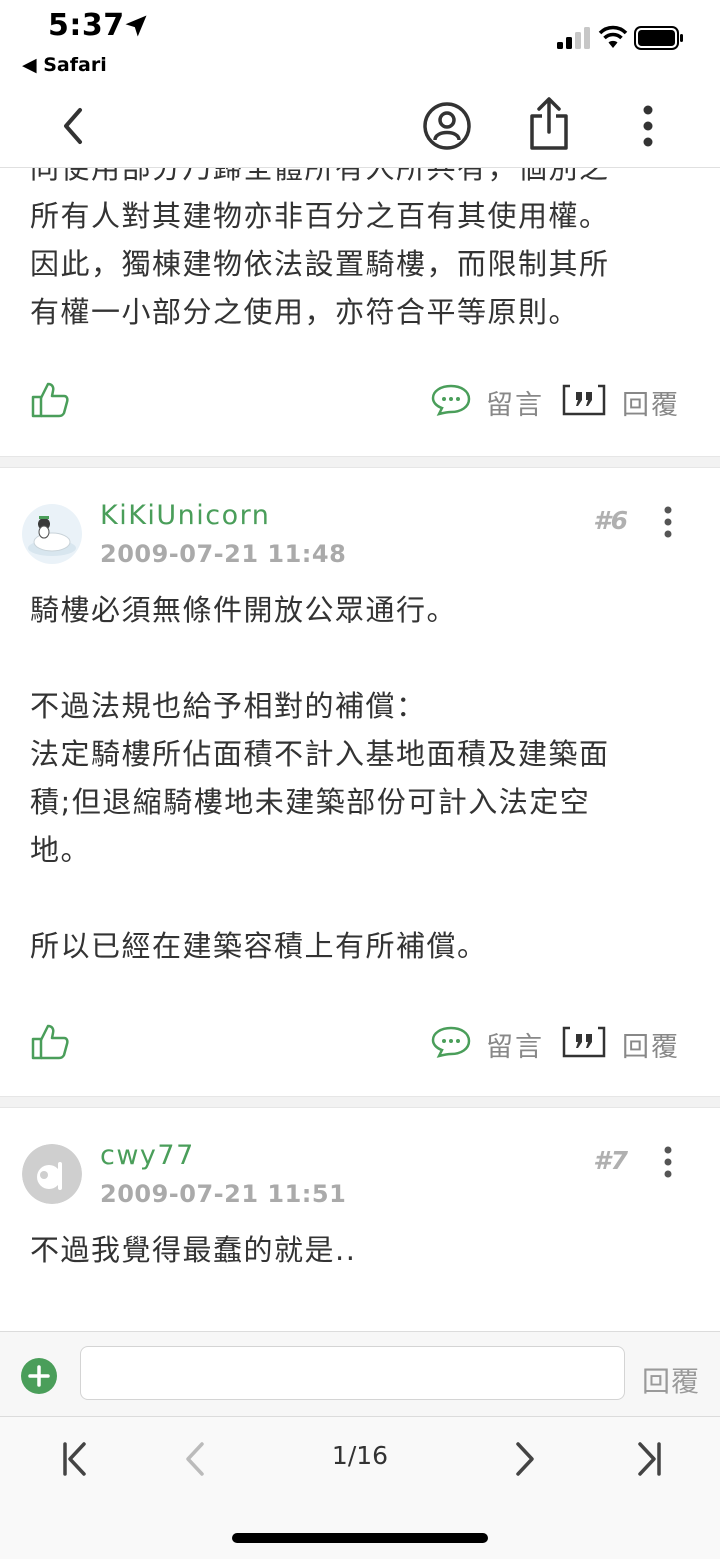 Image resolution: width=720 pixels, height=1559 pixels. I want to click on post-line: 法定騎樓所佔面積不計入基地面積及建築面, so click(320, 754).